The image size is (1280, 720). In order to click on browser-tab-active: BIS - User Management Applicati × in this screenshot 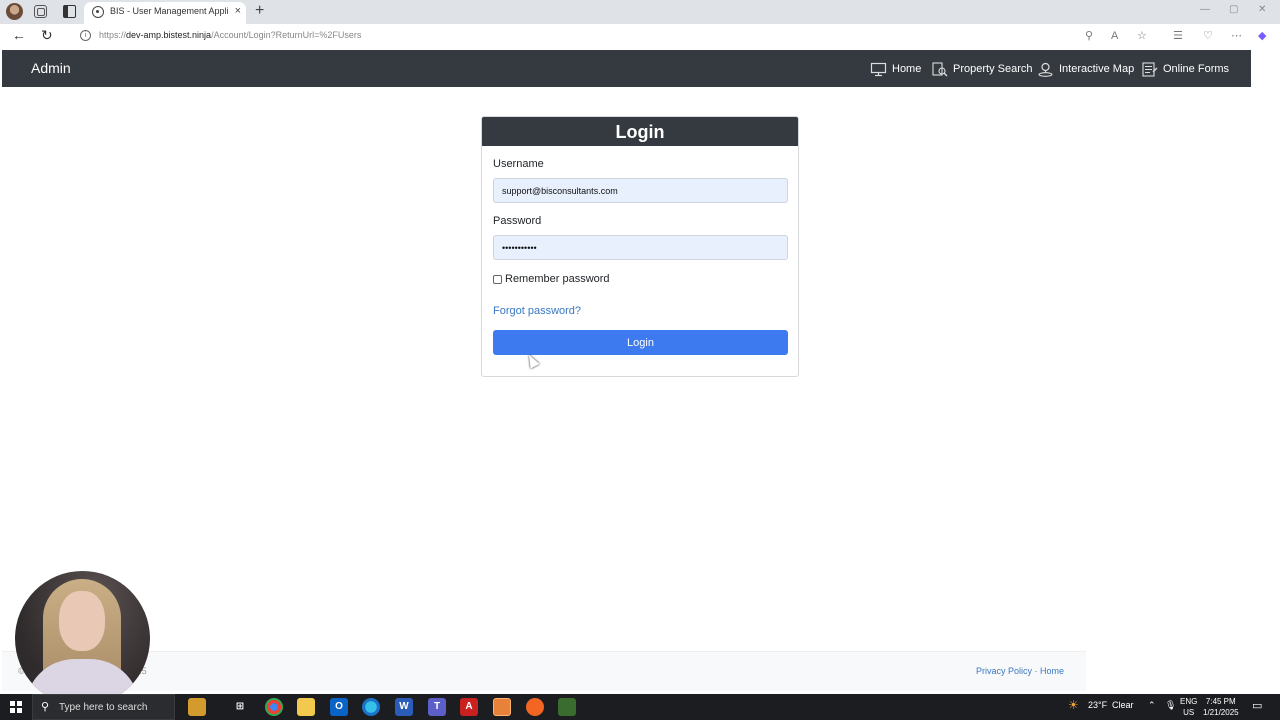, I will do `click(165, 13)`.